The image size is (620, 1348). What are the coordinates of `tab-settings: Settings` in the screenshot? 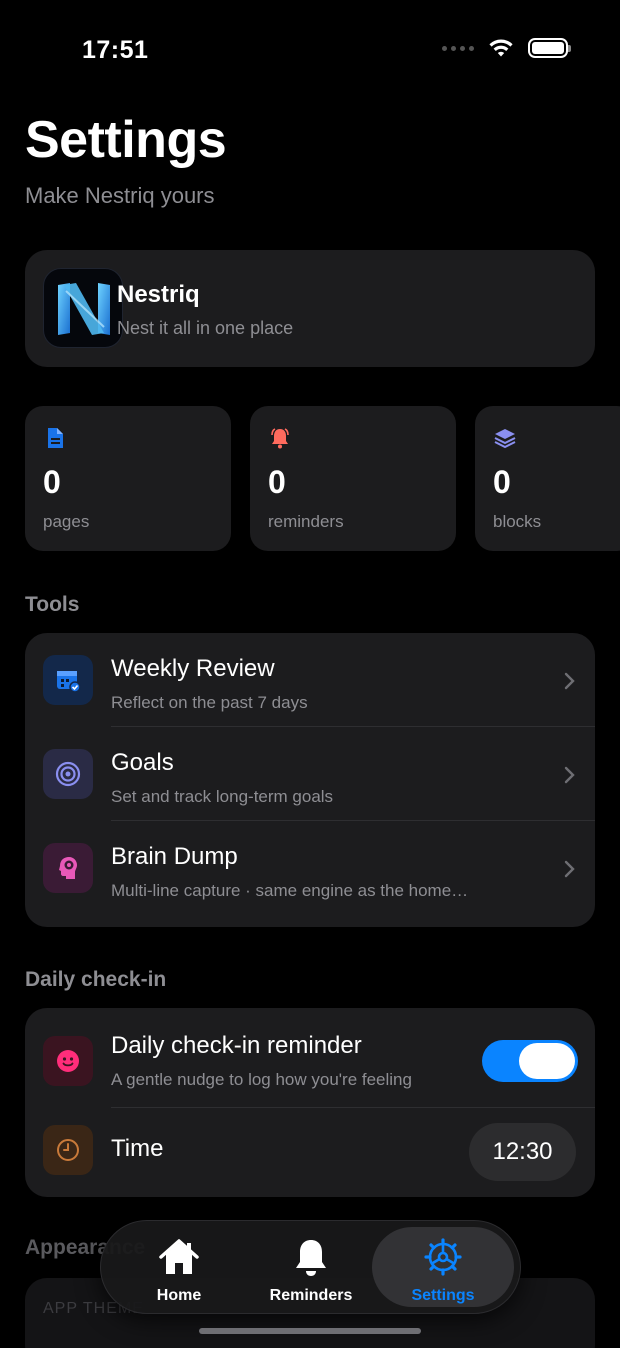 It's located at (443, 1267).